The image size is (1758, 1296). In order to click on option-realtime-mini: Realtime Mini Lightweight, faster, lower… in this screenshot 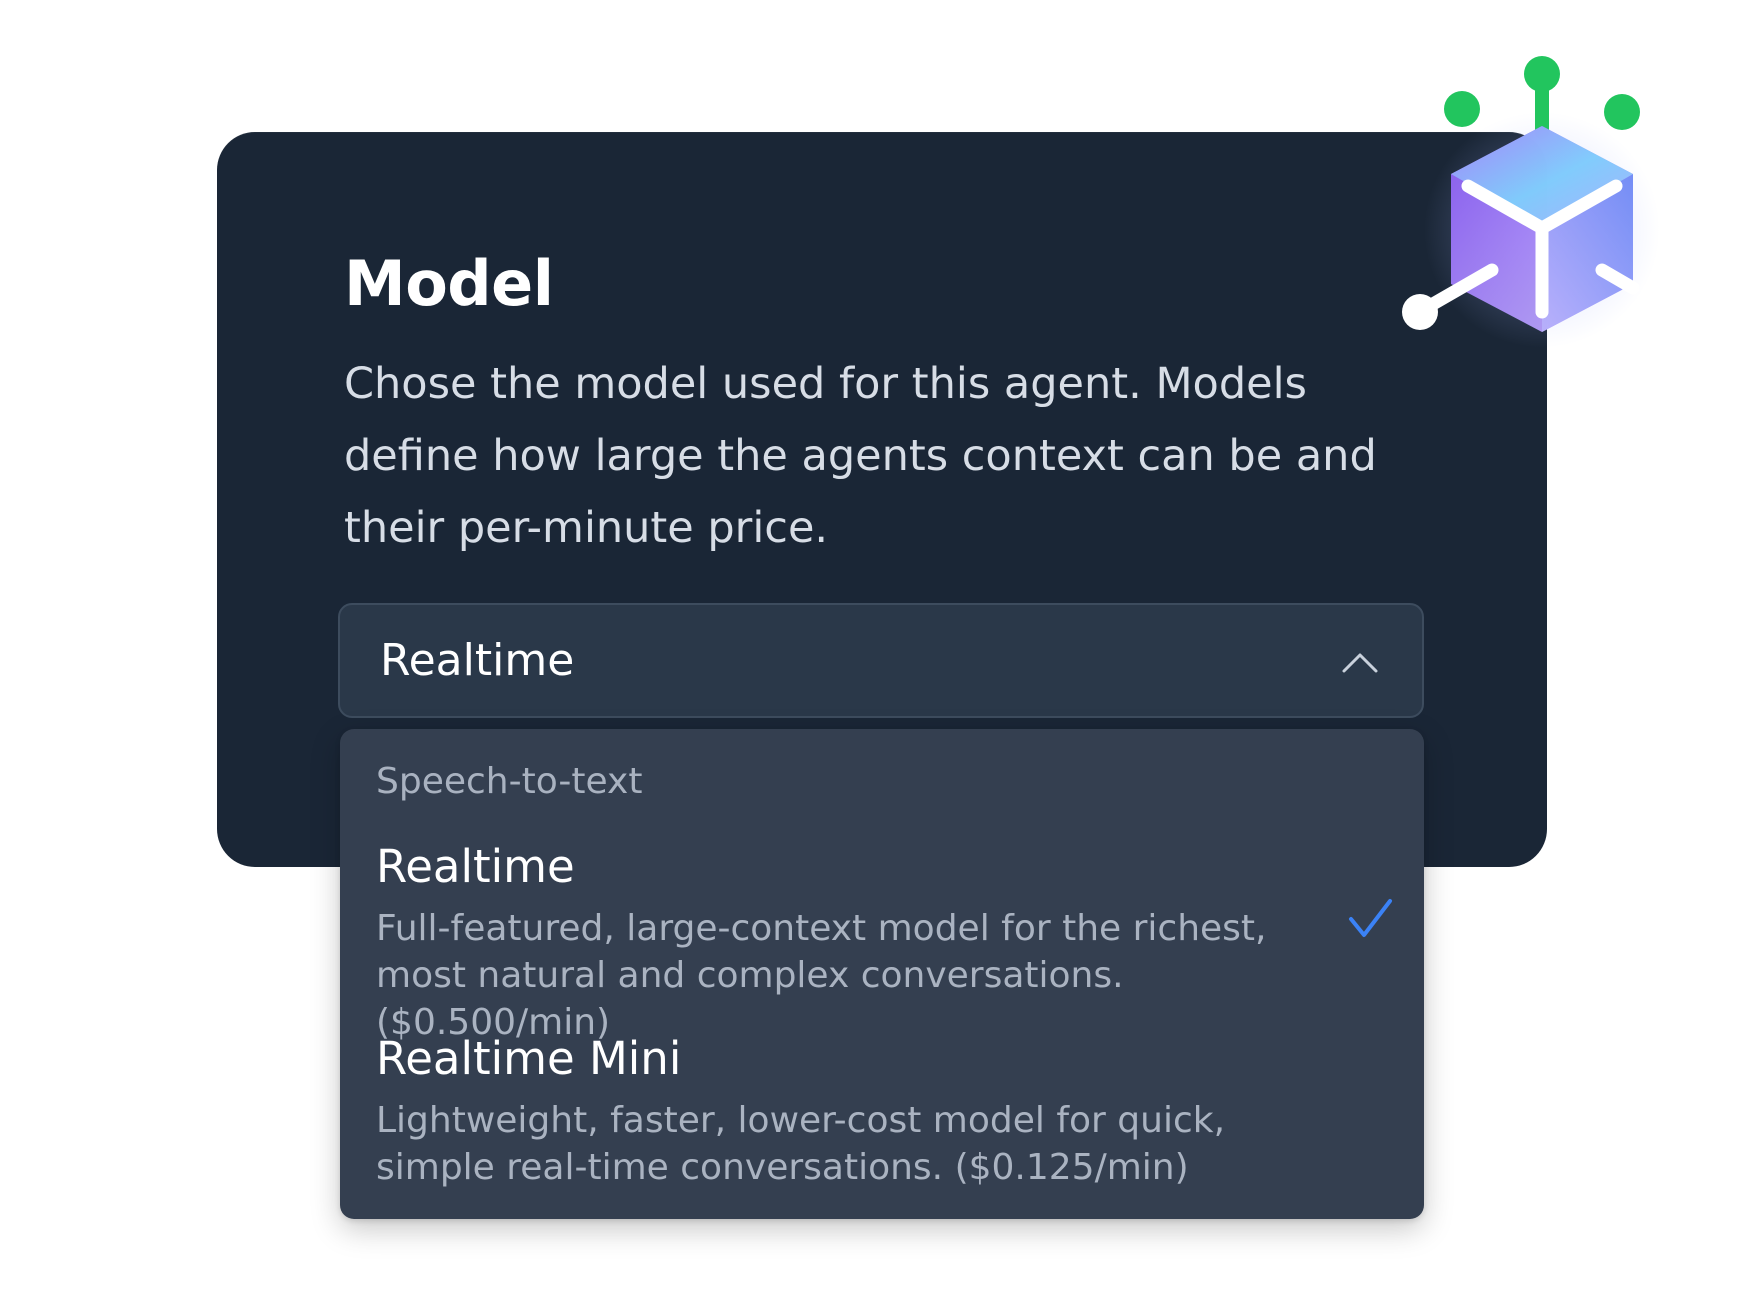, I will do `click(882, 1114)`.